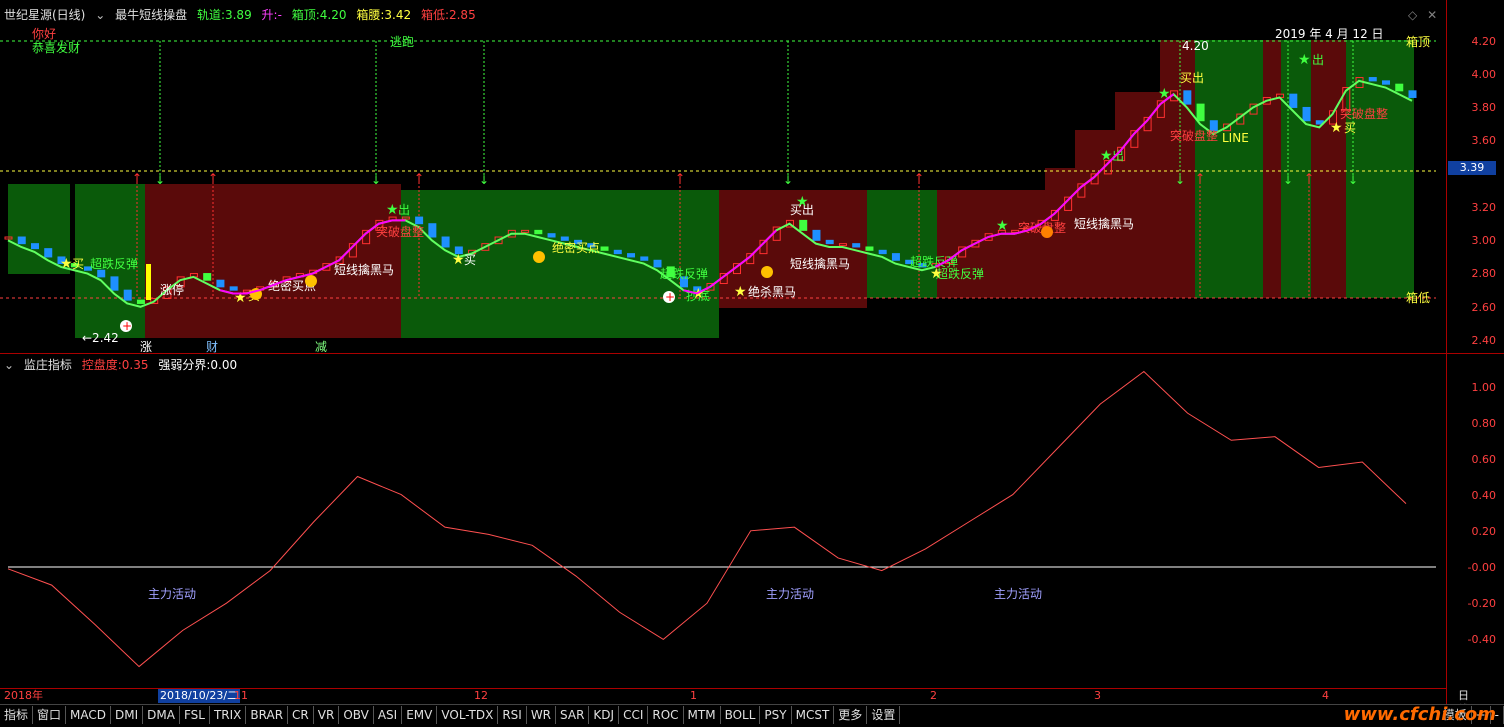 This screenshot has height=727, width=1504. What do you see at coordinates (199, 696) in the screenshot?
I see `time-label: 2018/10/23/二` at bounding box center [199, 696].